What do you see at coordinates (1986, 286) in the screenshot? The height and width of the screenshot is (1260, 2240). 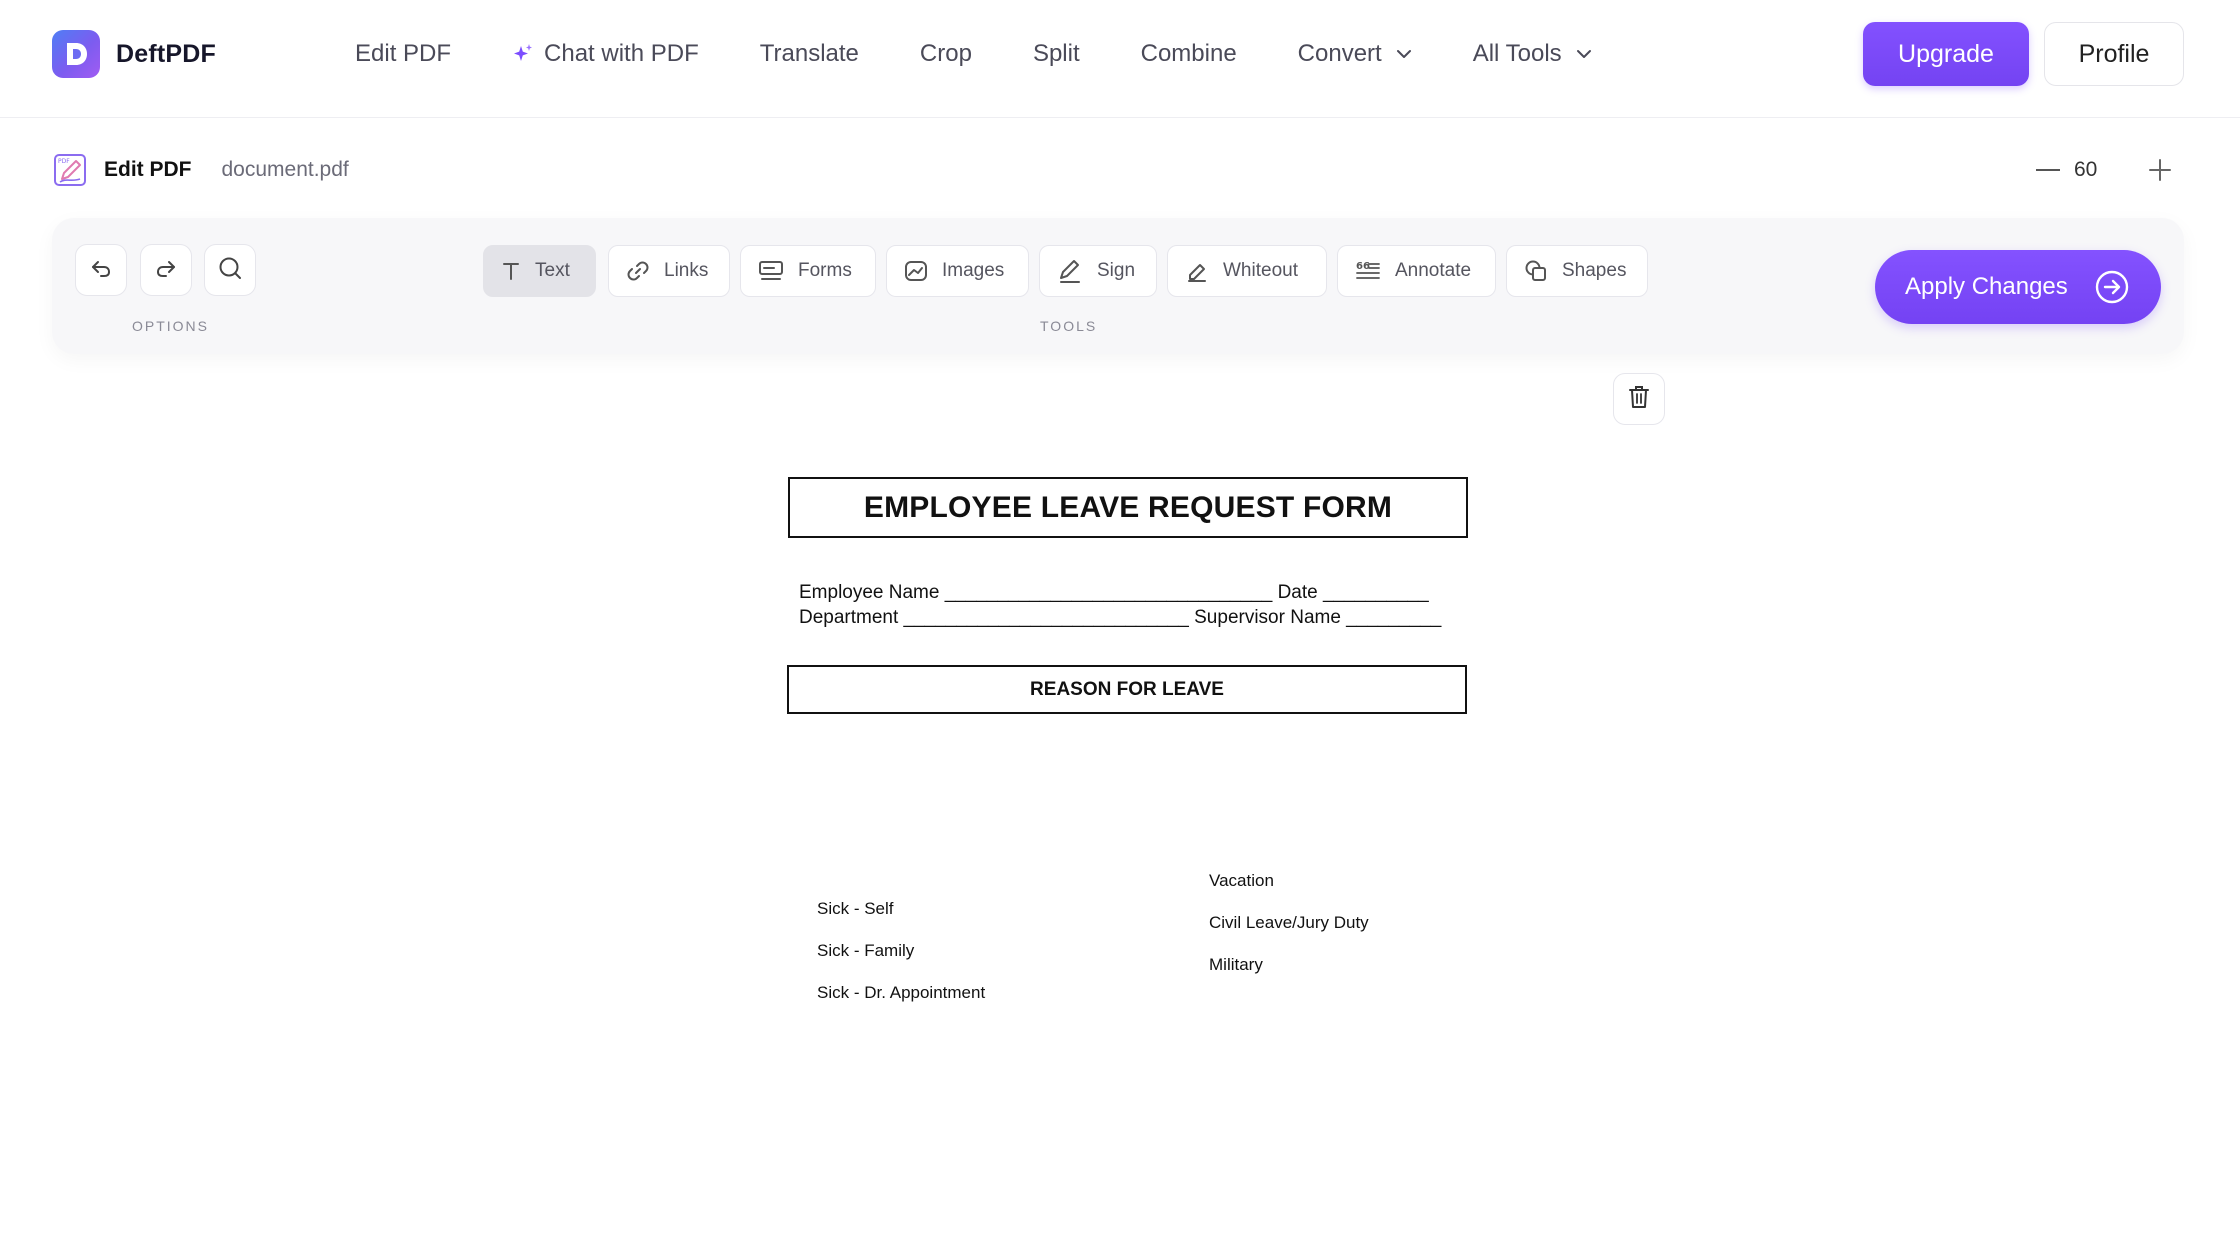 I see `apply-changes-label: Apply Changes` at bounding box center [1986, 286].